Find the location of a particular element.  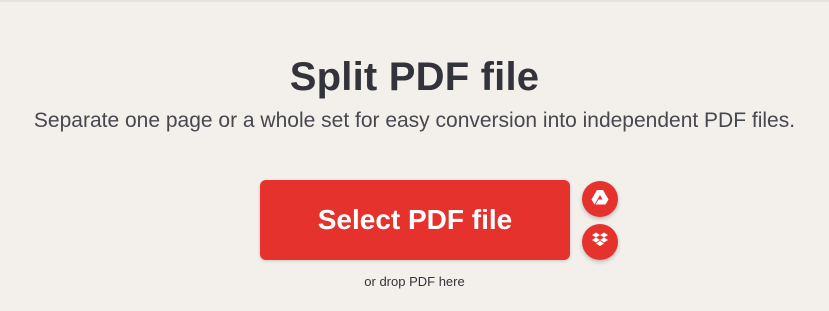

dropbox-button is located at coordinates (600, 242).